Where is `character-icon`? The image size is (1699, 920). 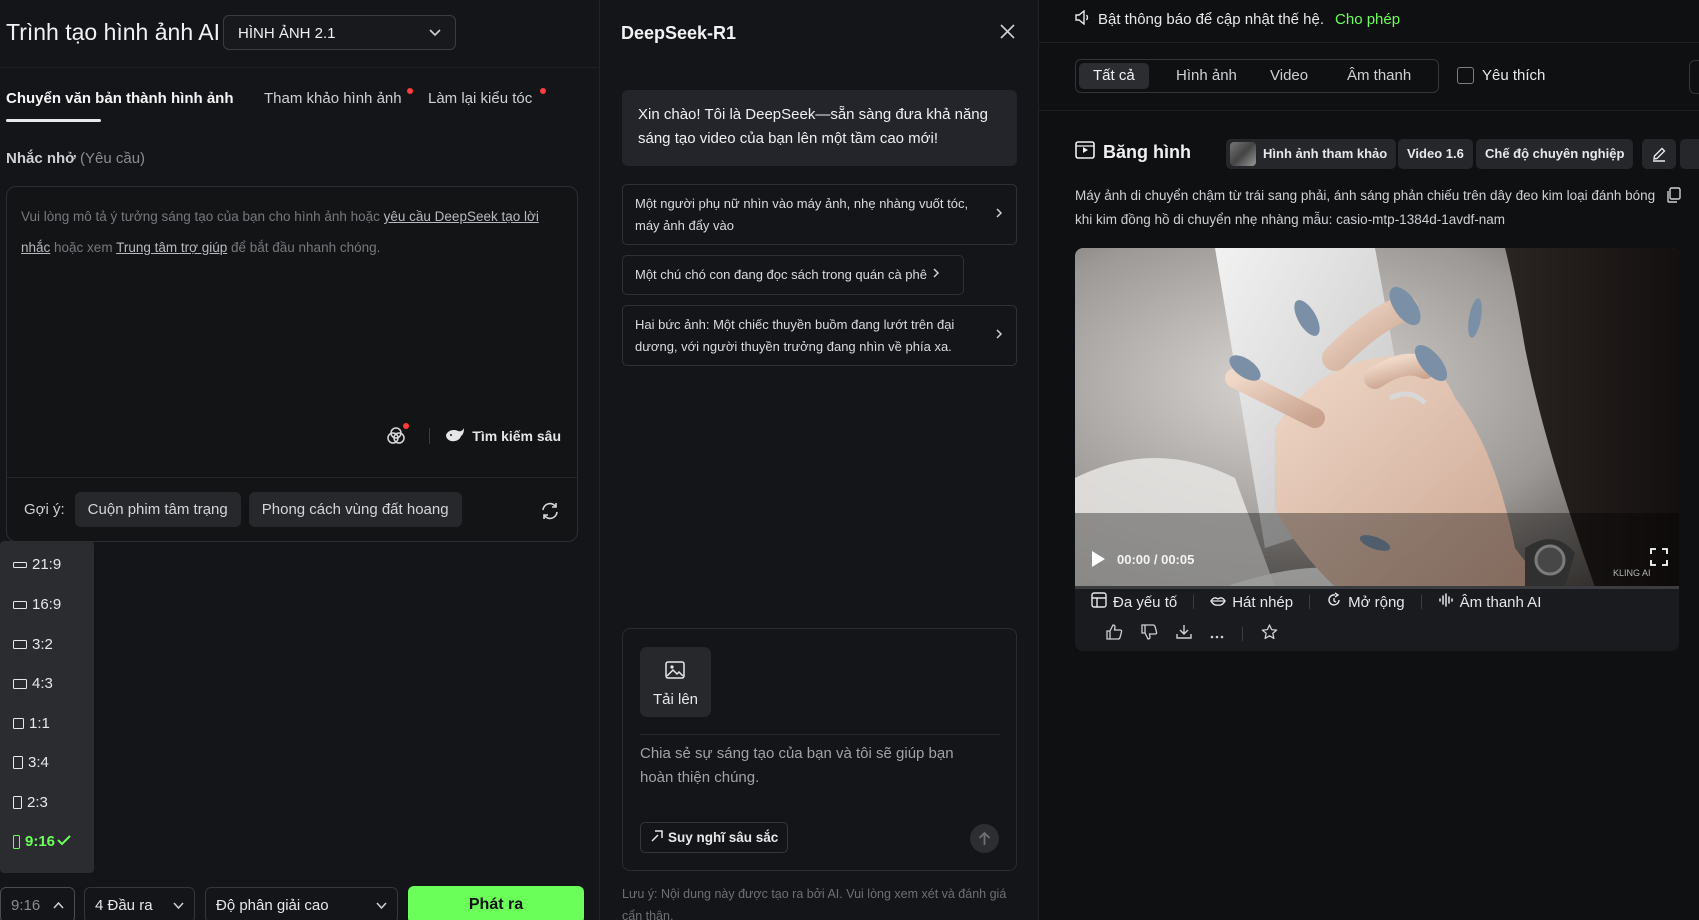 character-icon is located at coordinates (397, 435).